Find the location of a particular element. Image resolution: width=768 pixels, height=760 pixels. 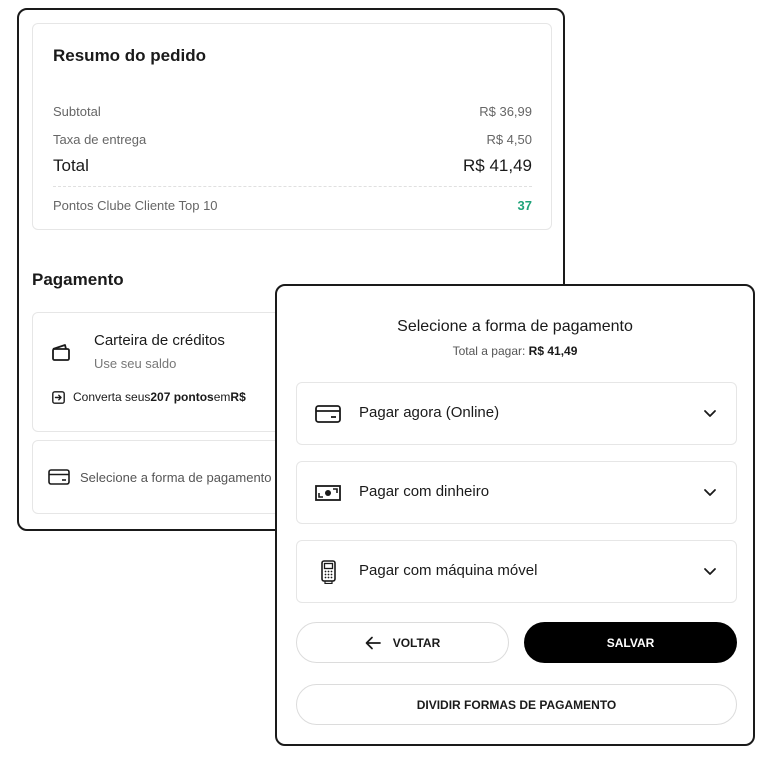

option-pay-card-machine: Pagar com máquina móvel is located at coordinates (516, 571).